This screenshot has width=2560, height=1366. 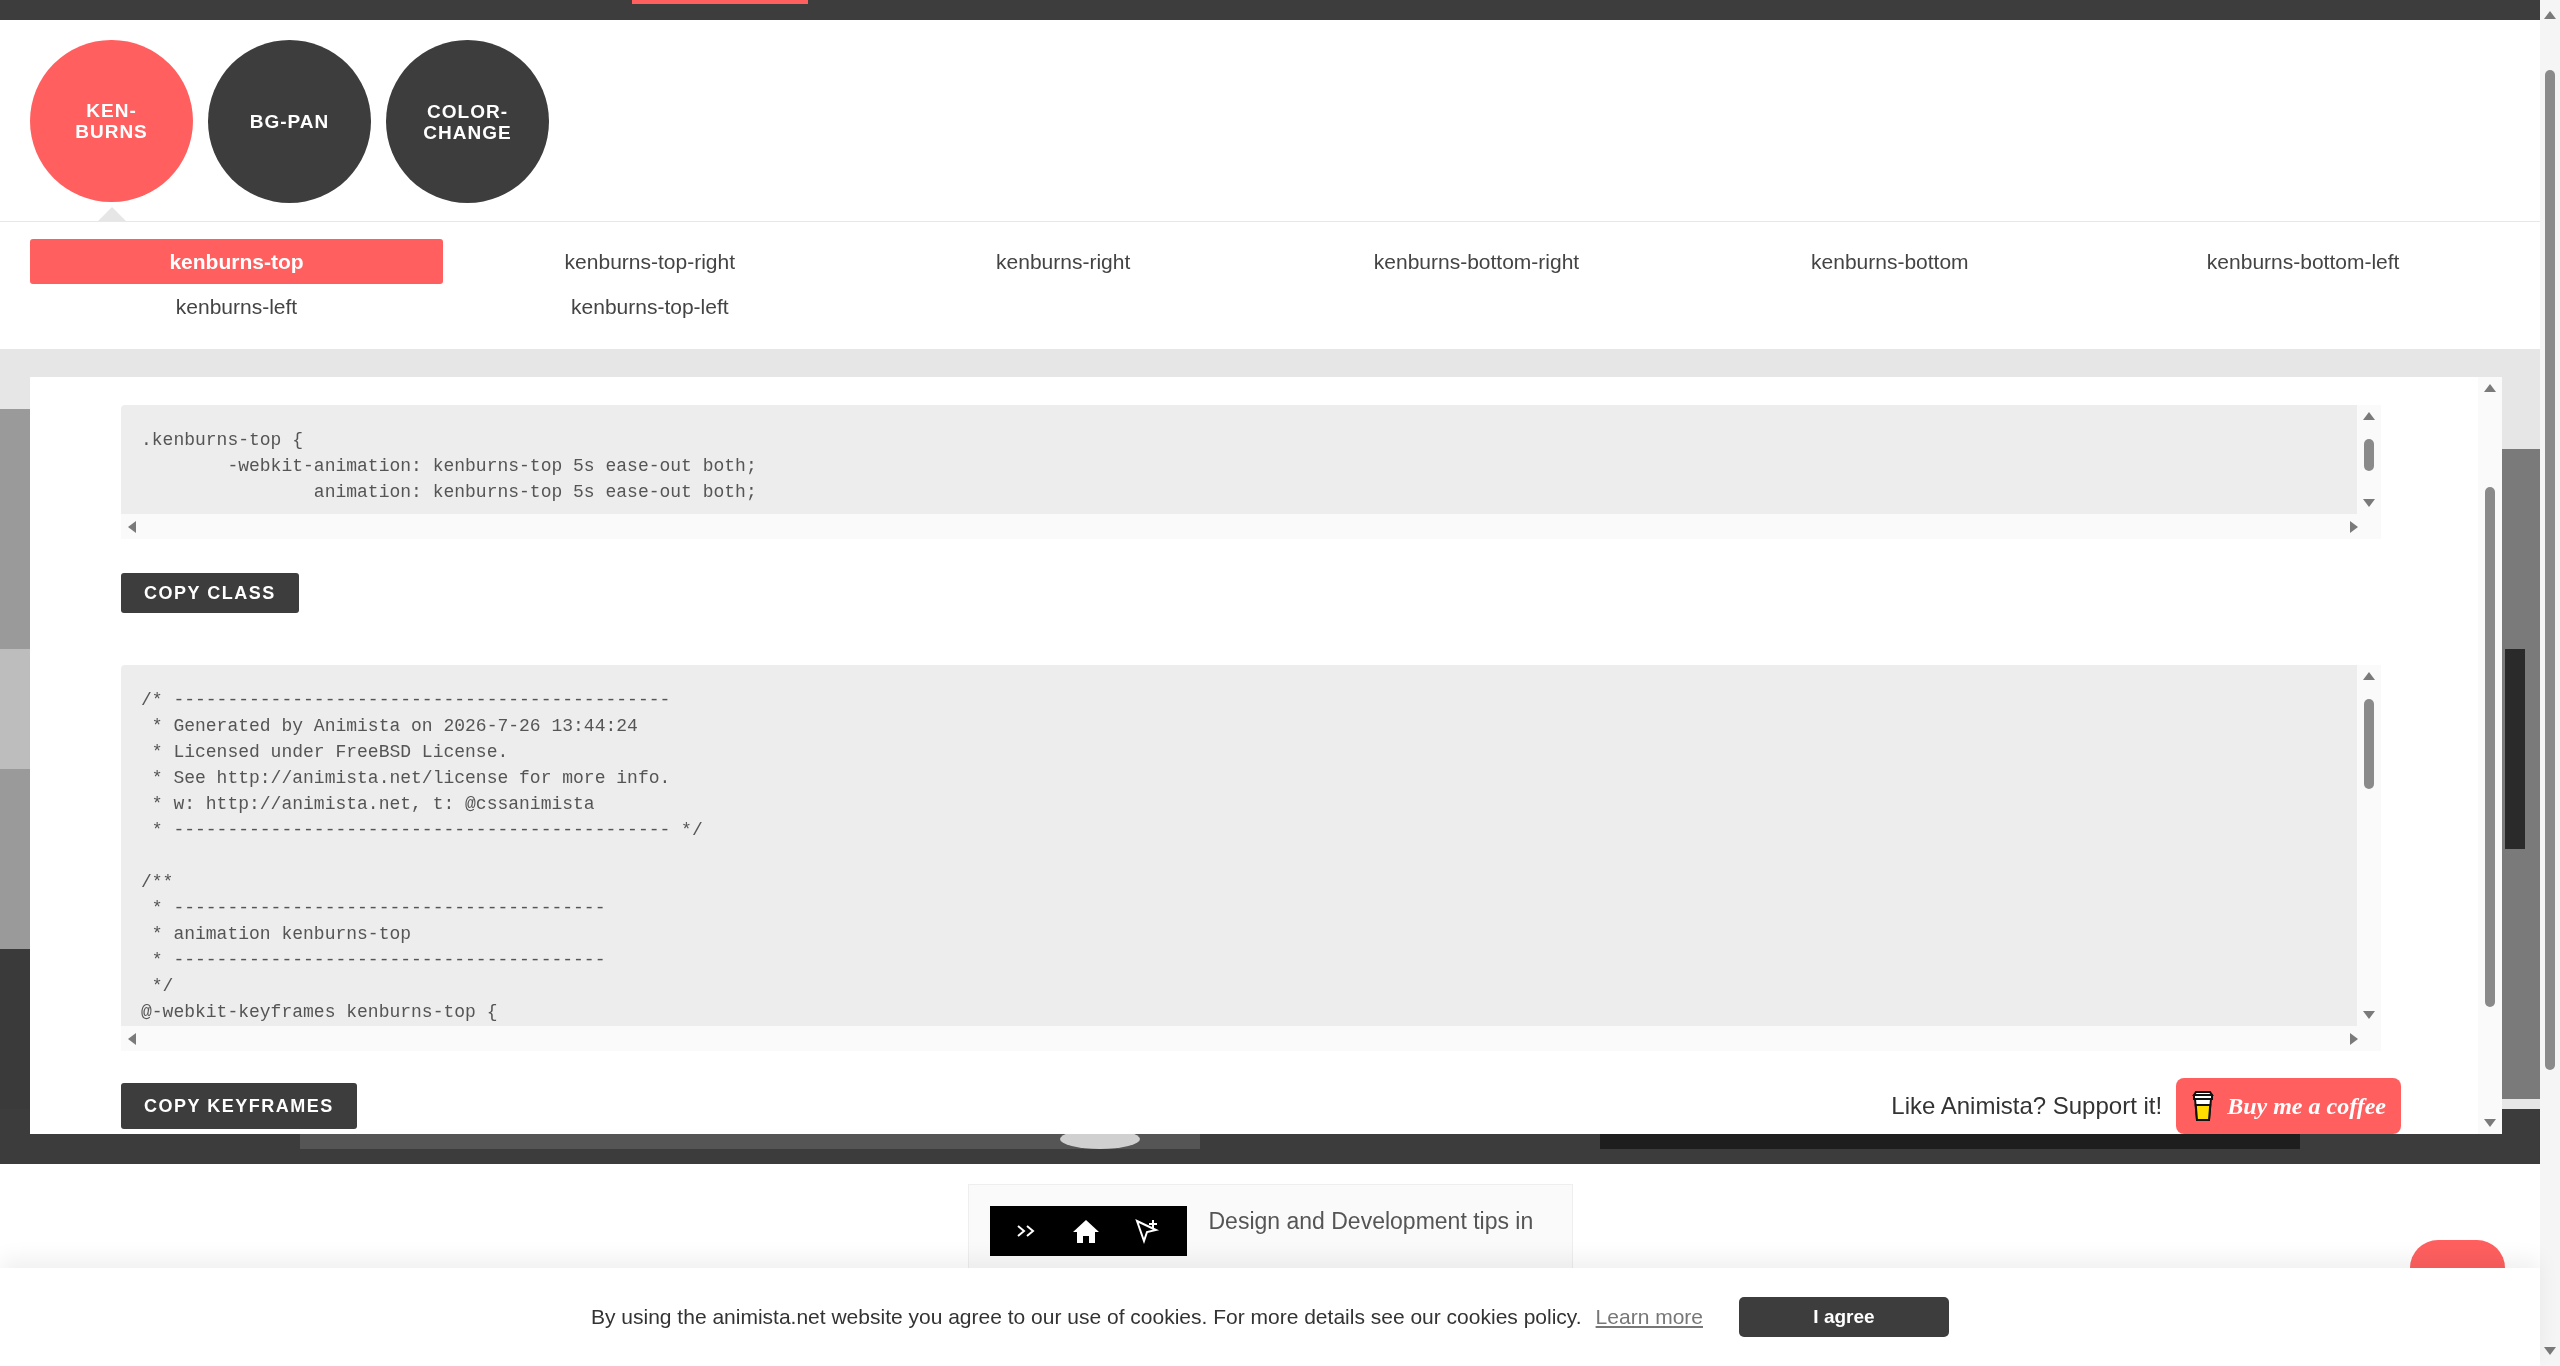 I want to click on copy-keyframes-button: COPY KEYFRAMES, so click(x=239, y=1106).